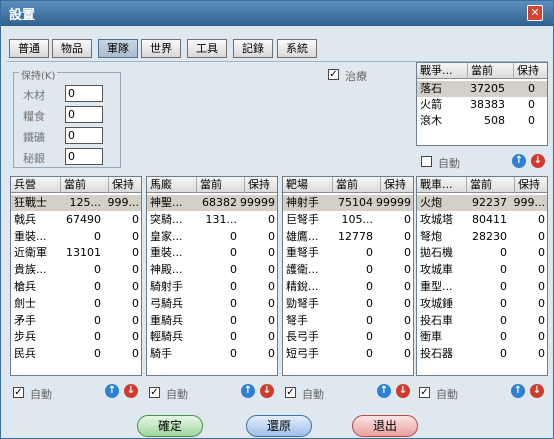  I want to click on table-row: 輕騎兵 0 0, so click(212, 337).